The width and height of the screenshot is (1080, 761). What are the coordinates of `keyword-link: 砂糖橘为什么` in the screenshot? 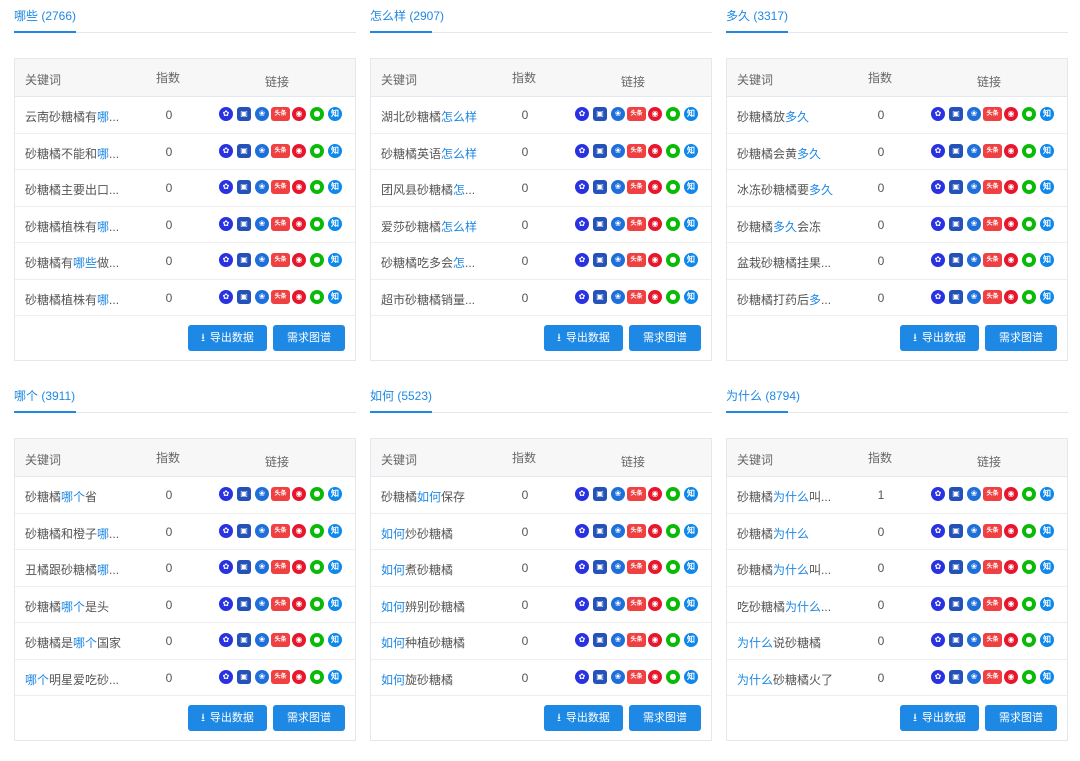 It's located at (787, 533).